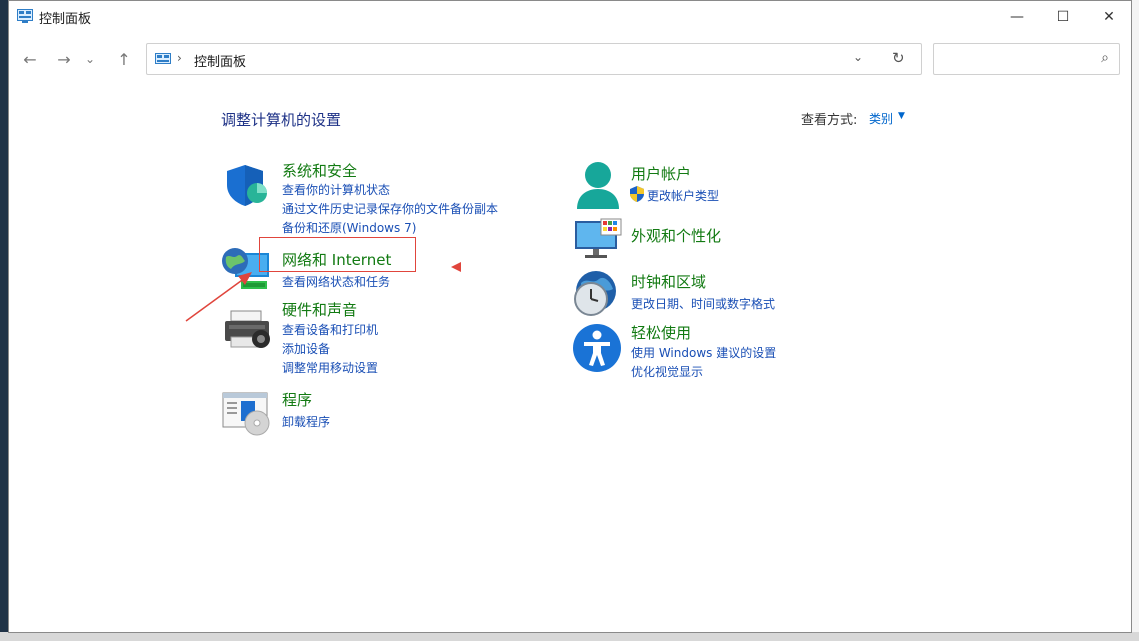 This screenshot has width=1139, height=641. Describe the element at coordinates (248, 330) in the screenshot. I see `printer-icon` at that location.